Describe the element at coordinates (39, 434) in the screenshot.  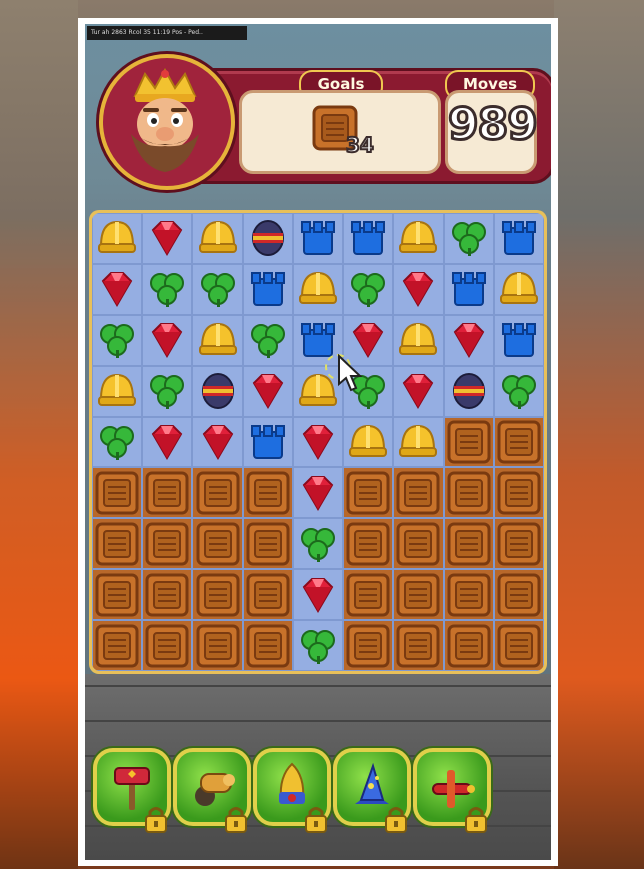
I see `background-blur-left` at that location.